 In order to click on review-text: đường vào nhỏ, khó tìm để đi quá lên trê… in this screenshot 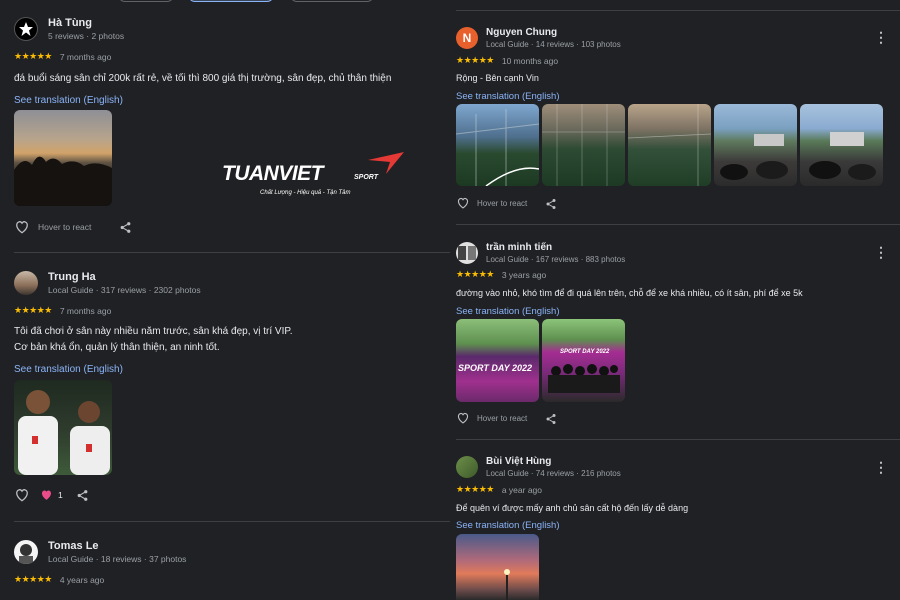, I will do `click(629, 293)`.